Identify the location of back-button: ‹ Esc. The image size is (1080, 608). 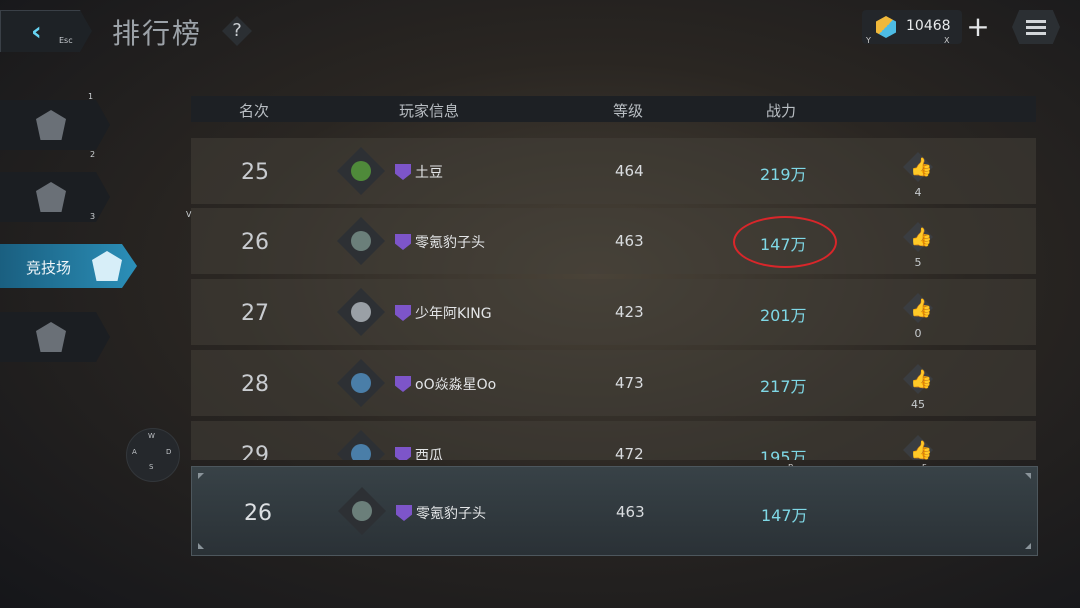
(46, 31).